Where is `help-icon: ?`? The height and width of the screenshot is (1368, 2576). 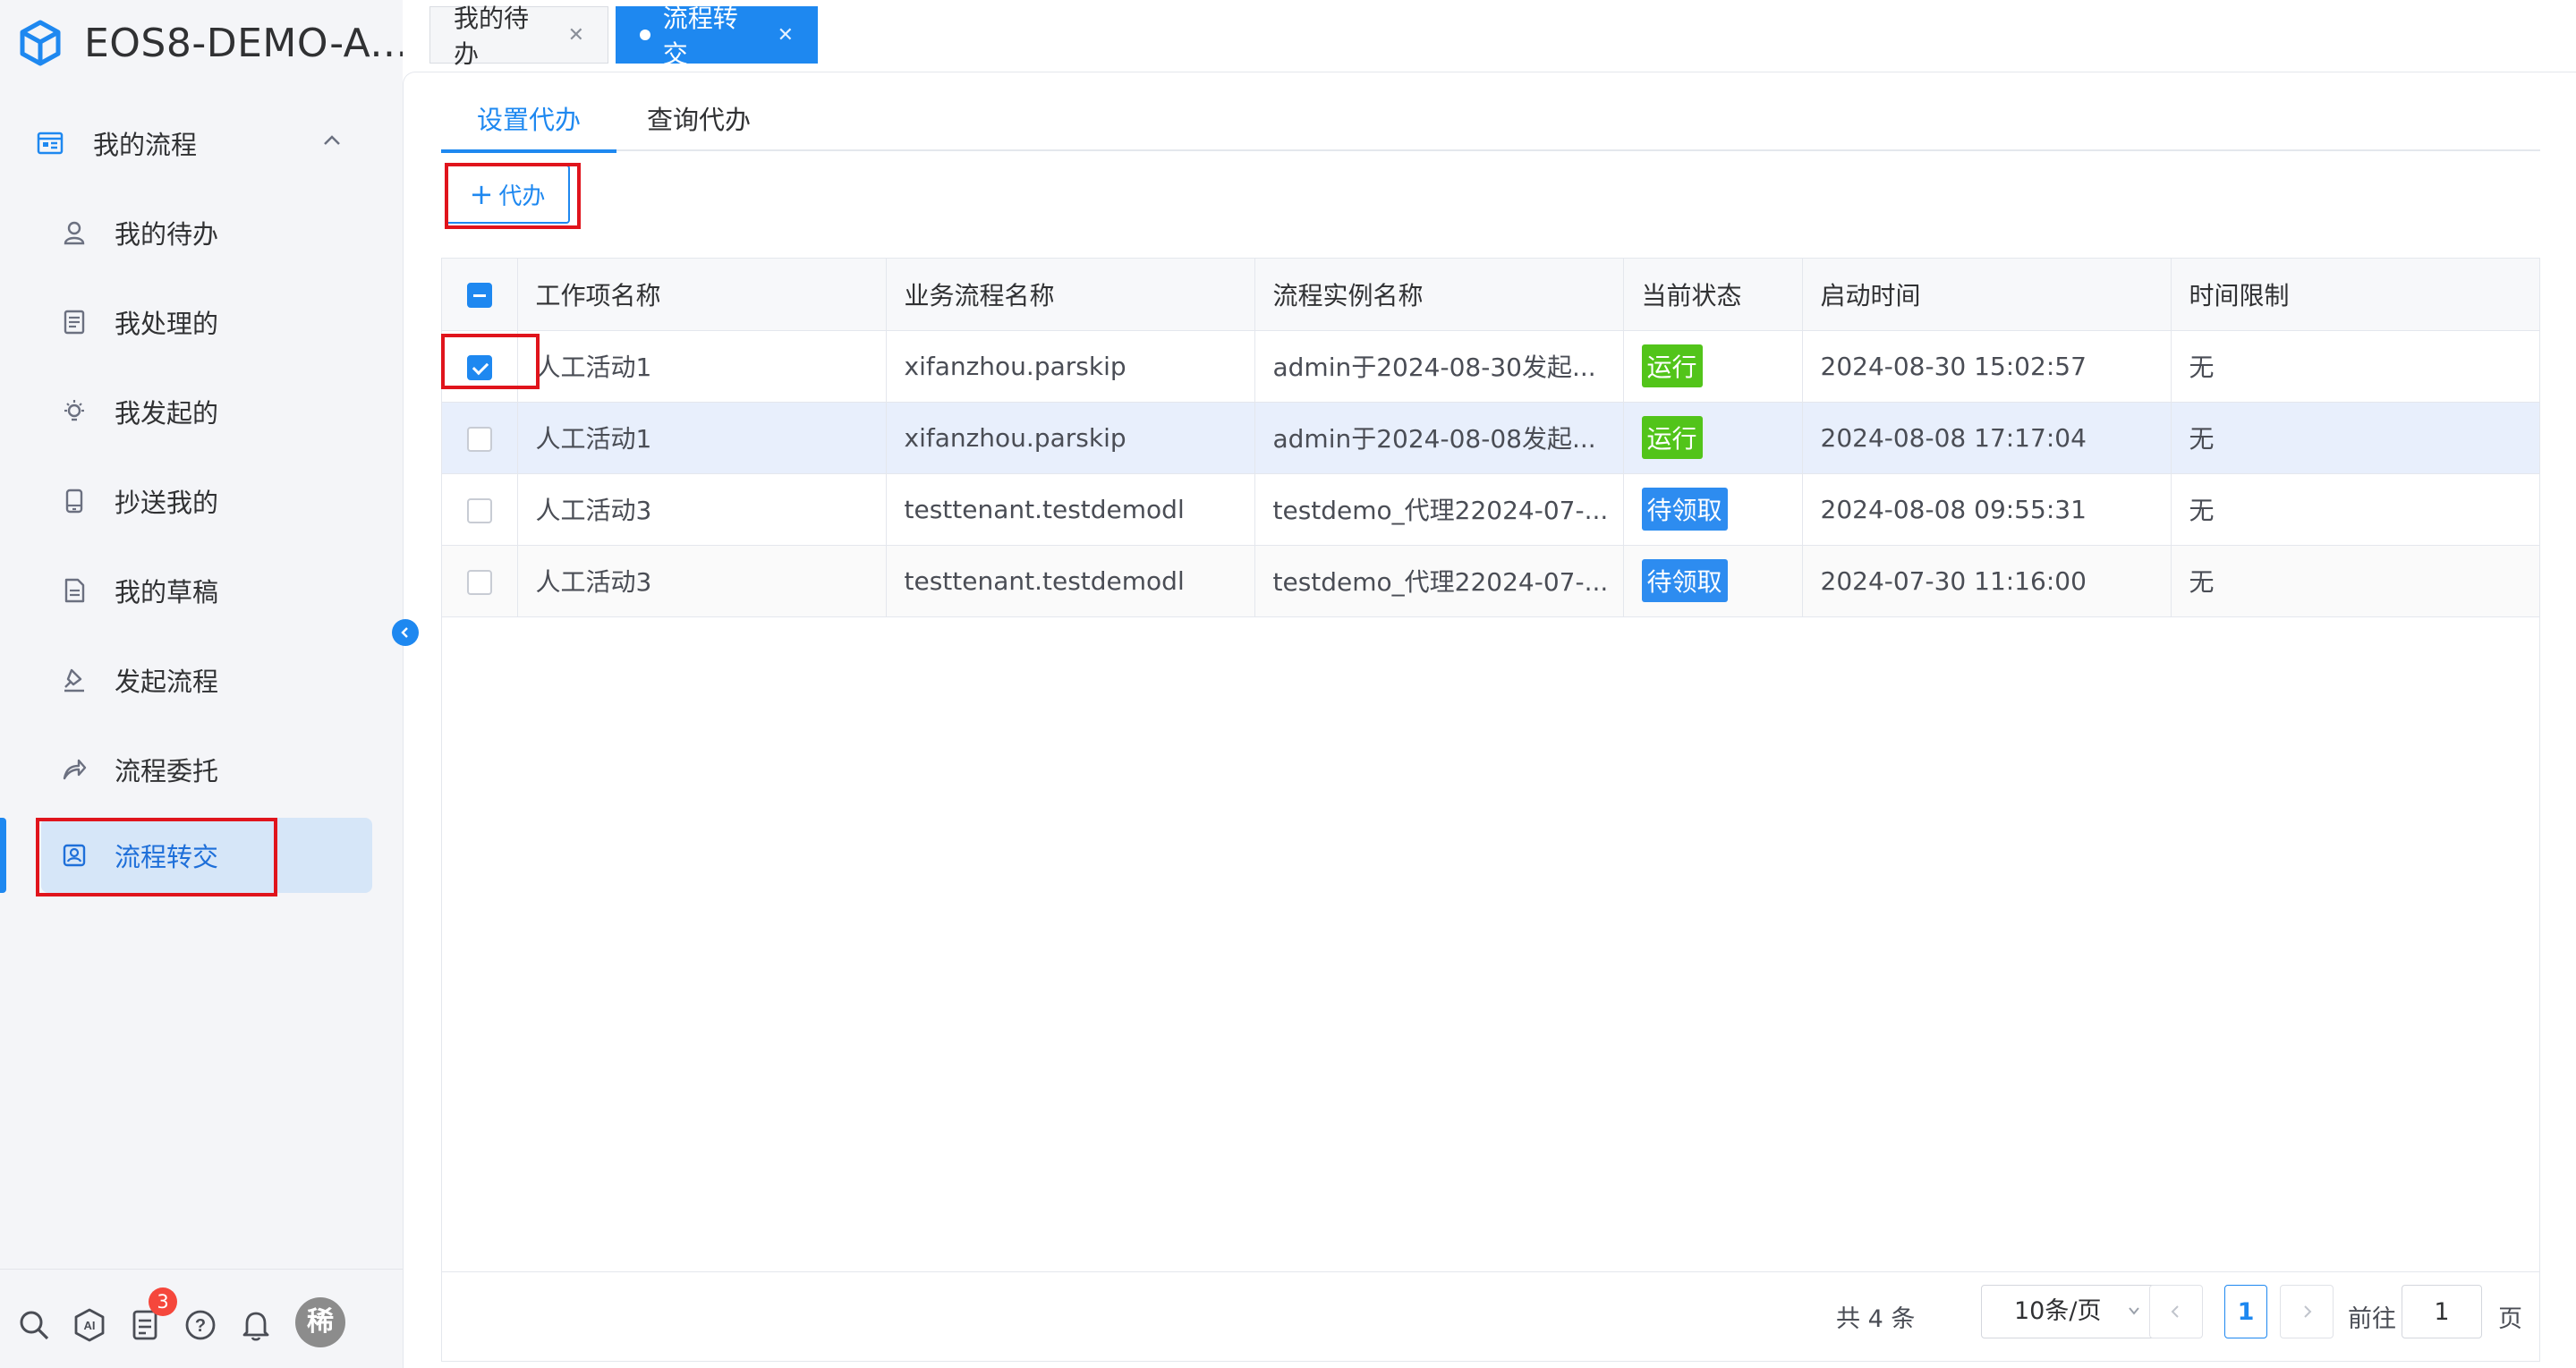
help-icon: ? is located at coordinates (200, 1325).